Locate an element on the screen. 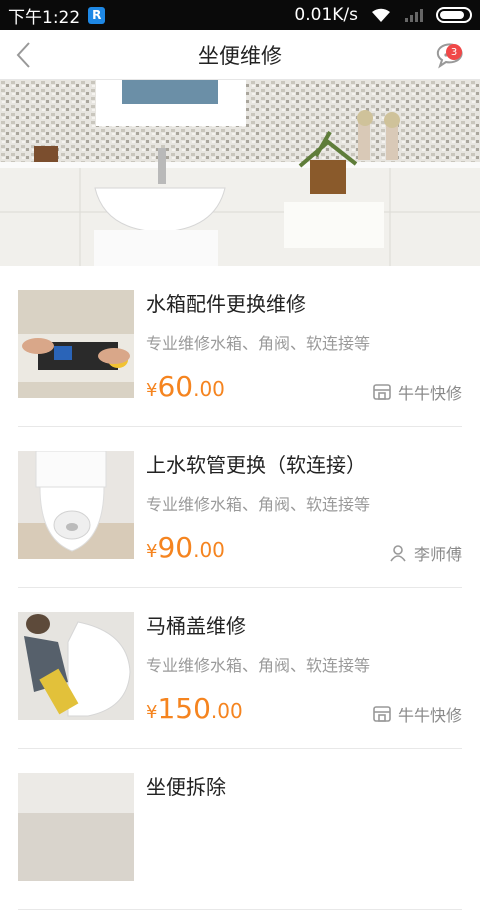  status-bar: 下午1:22 R 0.01K/s is located at coordinates (240, 15).